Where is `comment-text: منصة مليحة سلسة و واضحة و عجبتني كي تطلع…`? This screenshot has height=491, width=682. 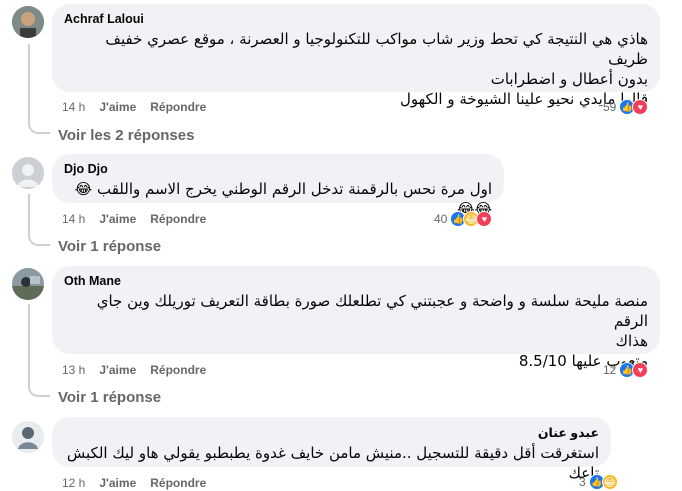 comment-text: منصة مليحة سلسة و واضحة و عجبتني كي تطلع… is located at coordinates (356, 331).